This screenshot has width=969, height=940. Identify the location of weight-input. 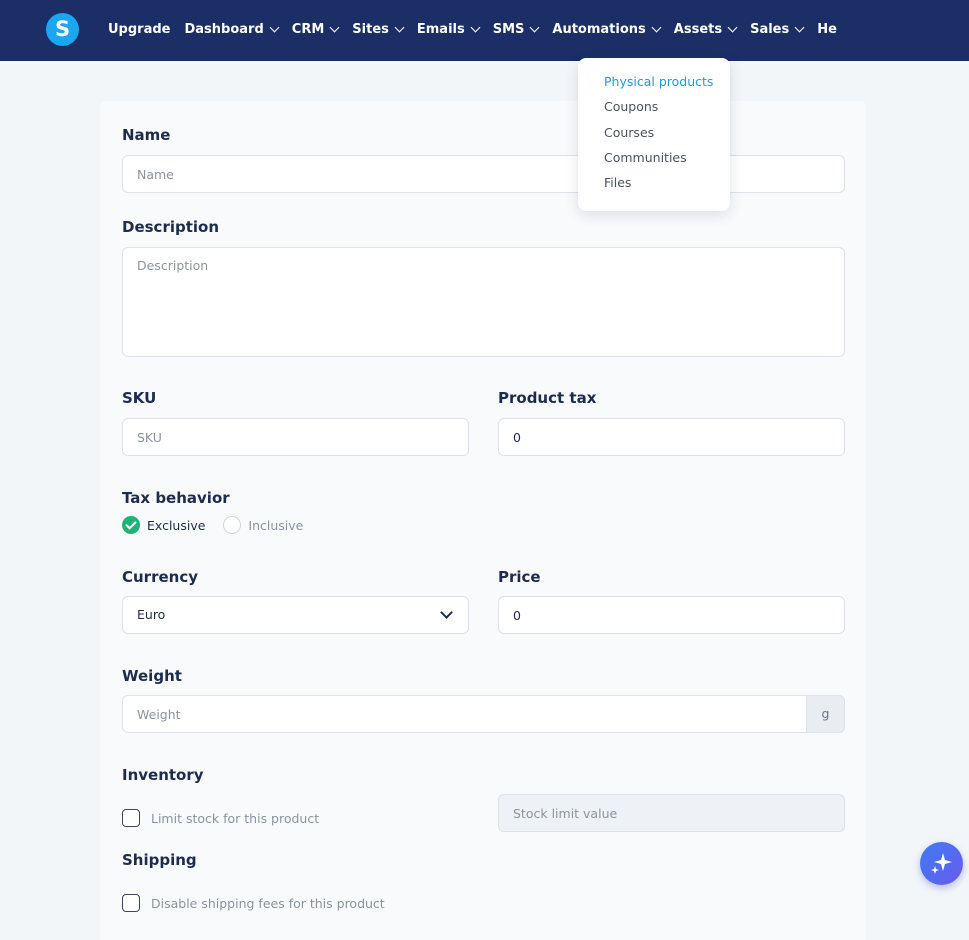
(464, 714).